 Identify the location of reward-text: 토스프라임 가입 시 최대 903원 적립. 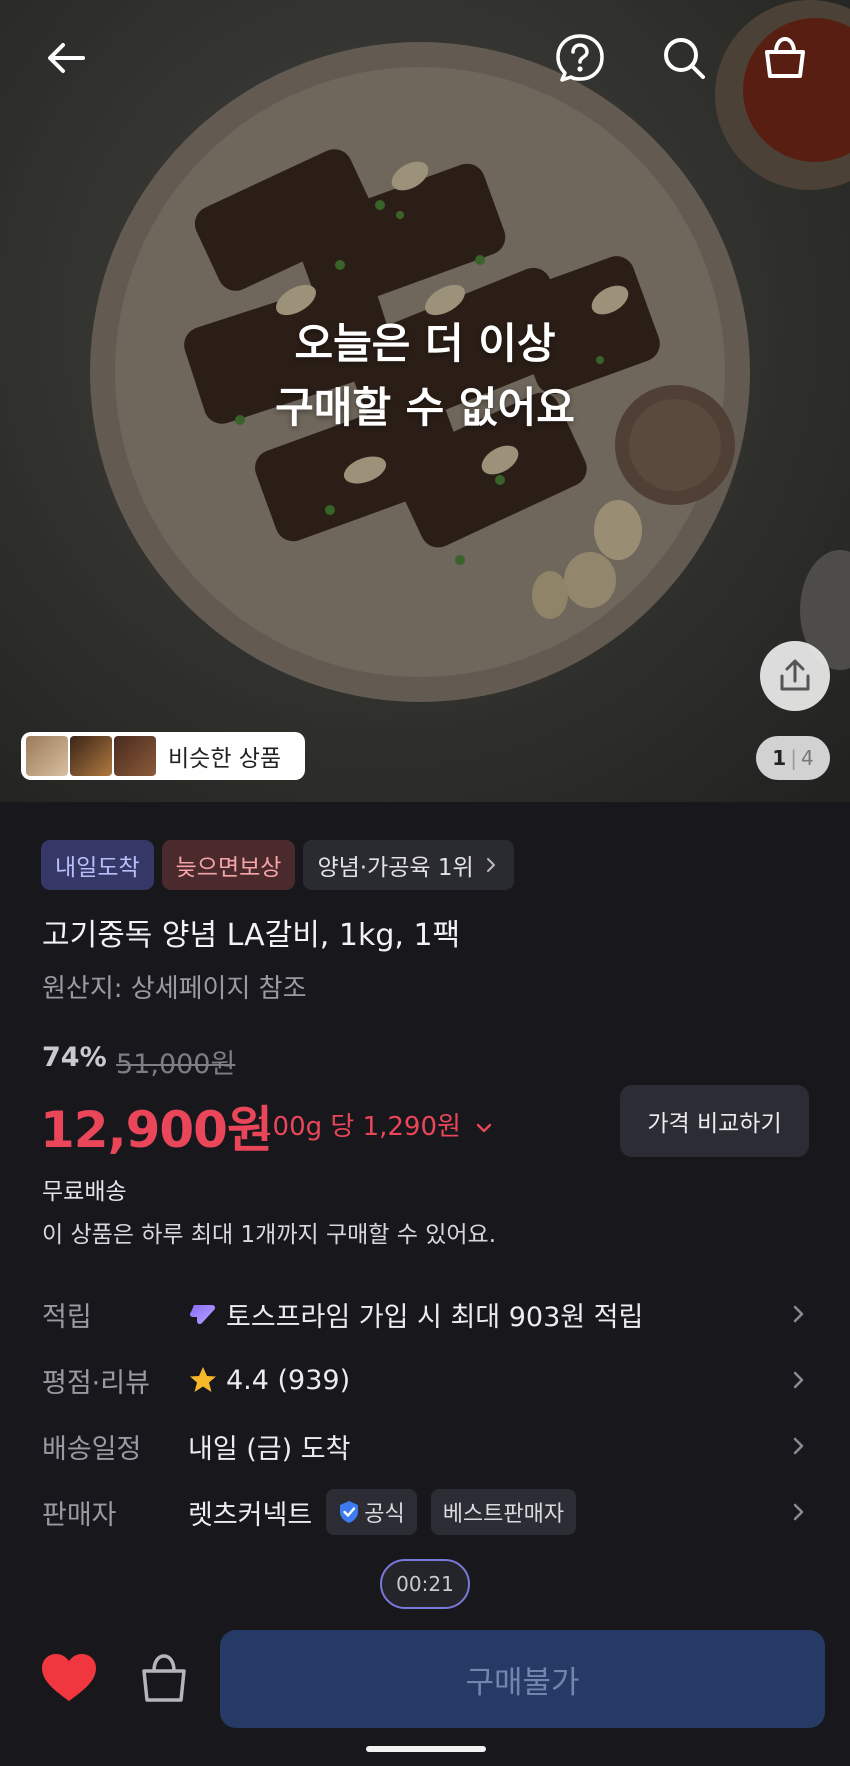
(435, 1317).